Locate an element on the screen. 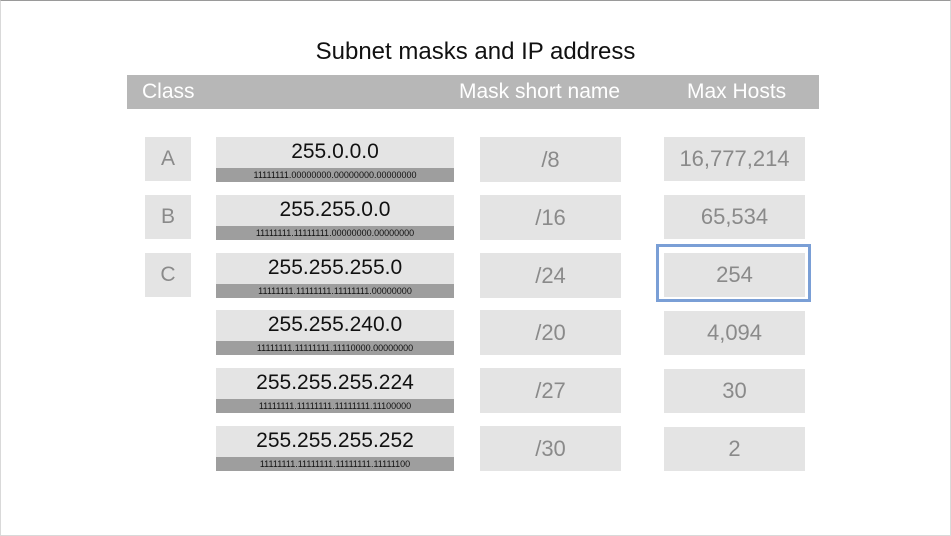 This screenshot has height=536, width=951. mask-binary-value: 11111111.11111111.11111111.11100000 is located at coordinates (335, 406).